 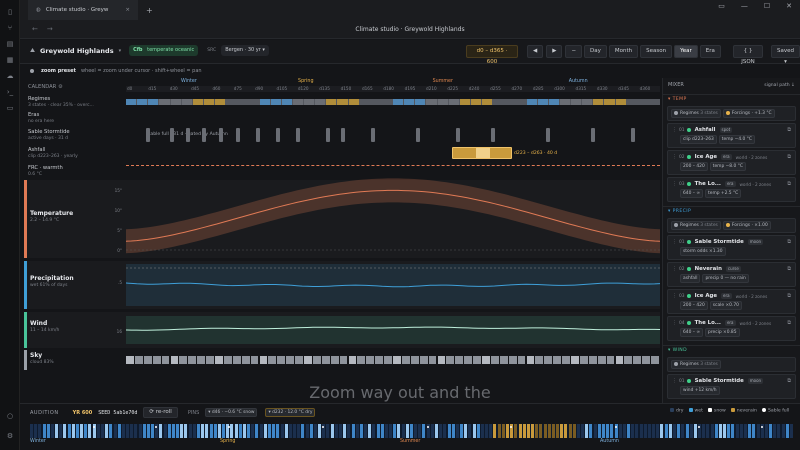 What do you see at coordinates (77, 51) in the screenshot?
I see `region-name: Greywold Highlands` at bounding box center [77, 51].